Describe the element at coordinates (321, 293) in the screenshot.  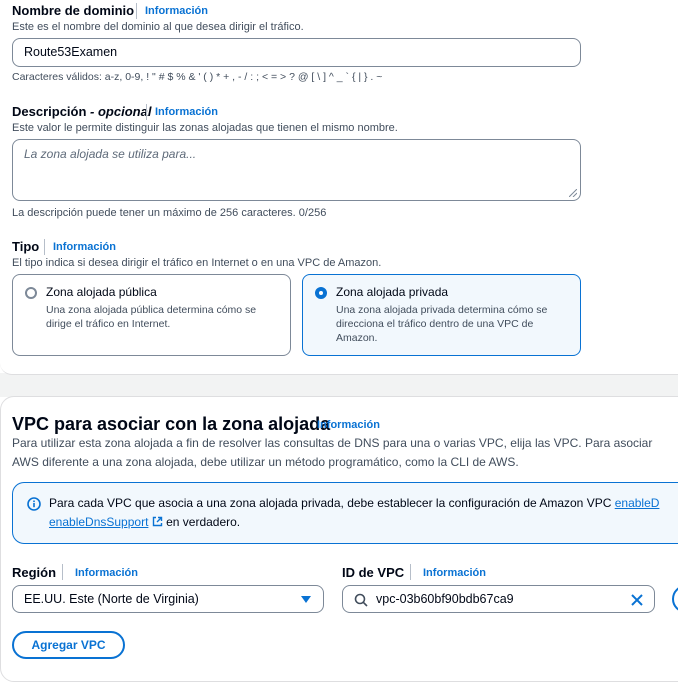
I see `radio-private` at that location.